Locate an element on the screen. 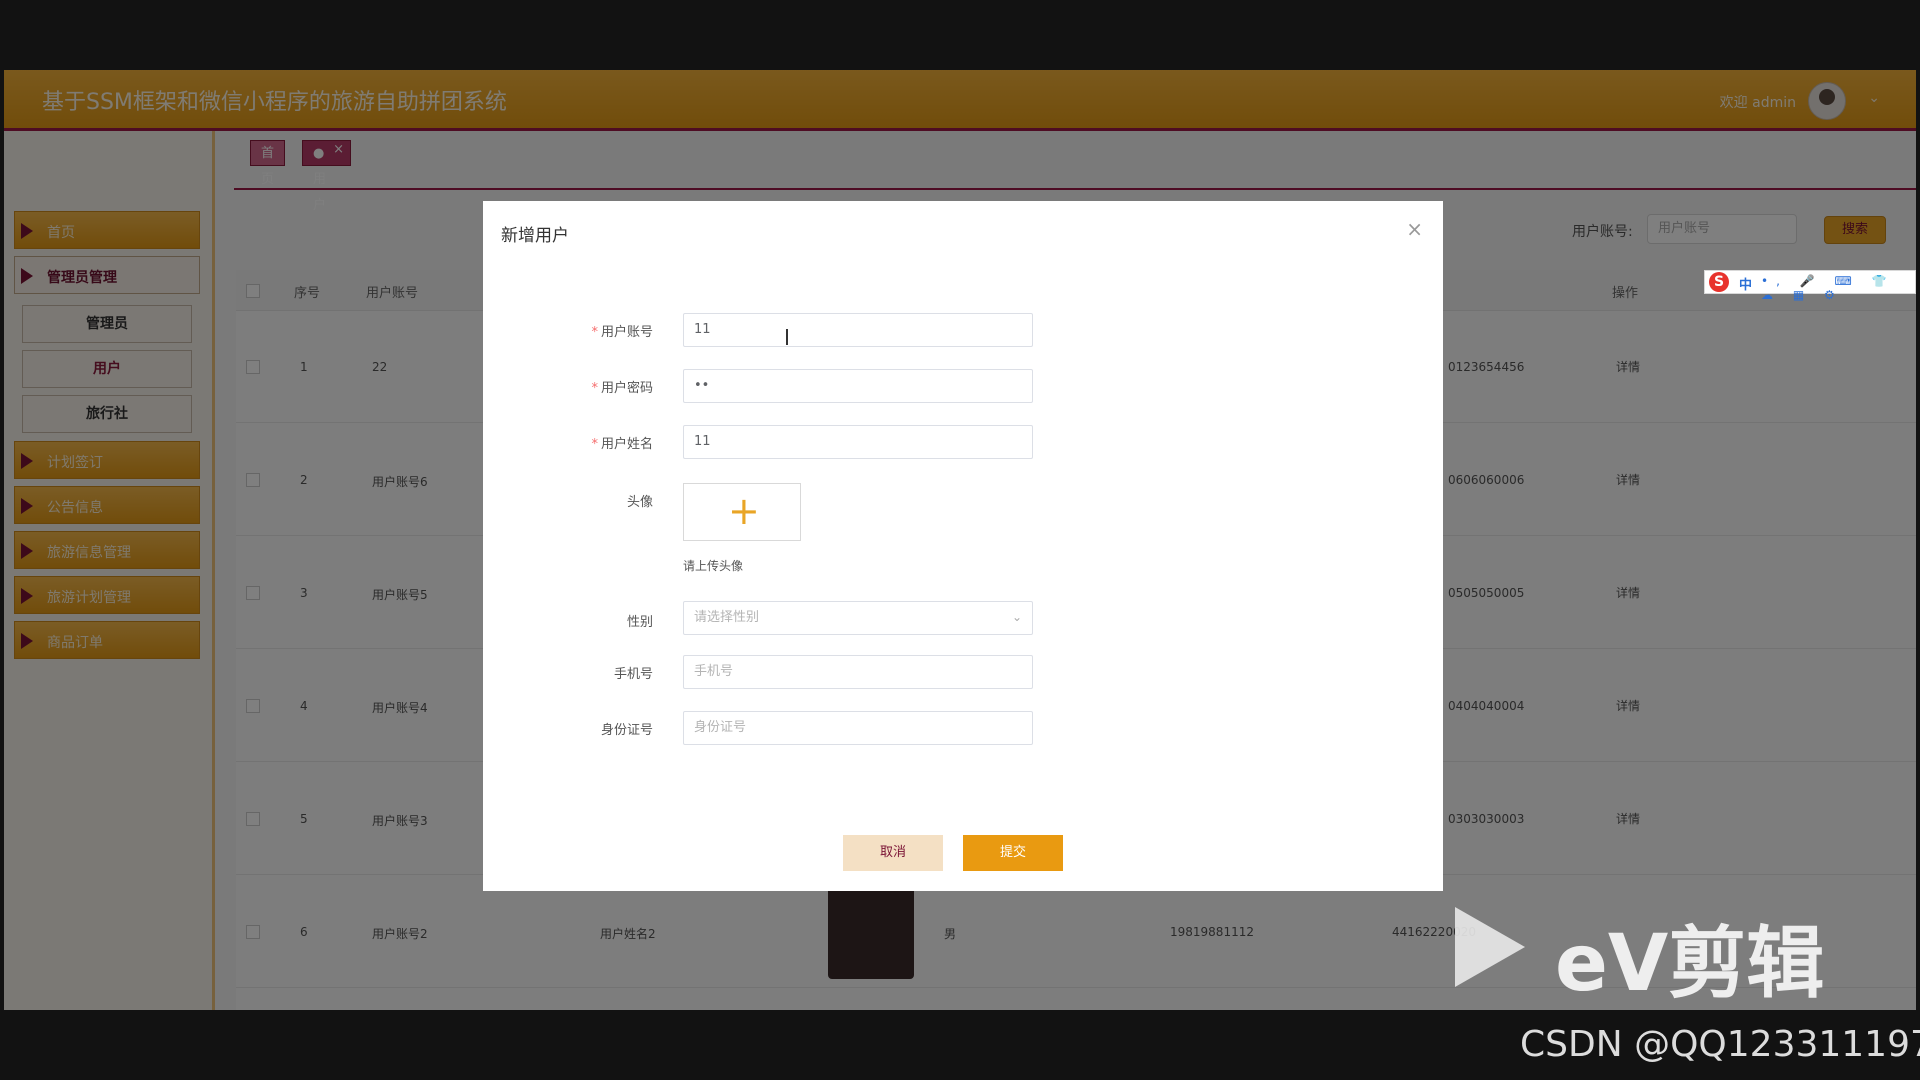 Image resolution: width=1920 pixels, height=1080 pixels. text-cursor-icon is located at coordinates (787, 337).